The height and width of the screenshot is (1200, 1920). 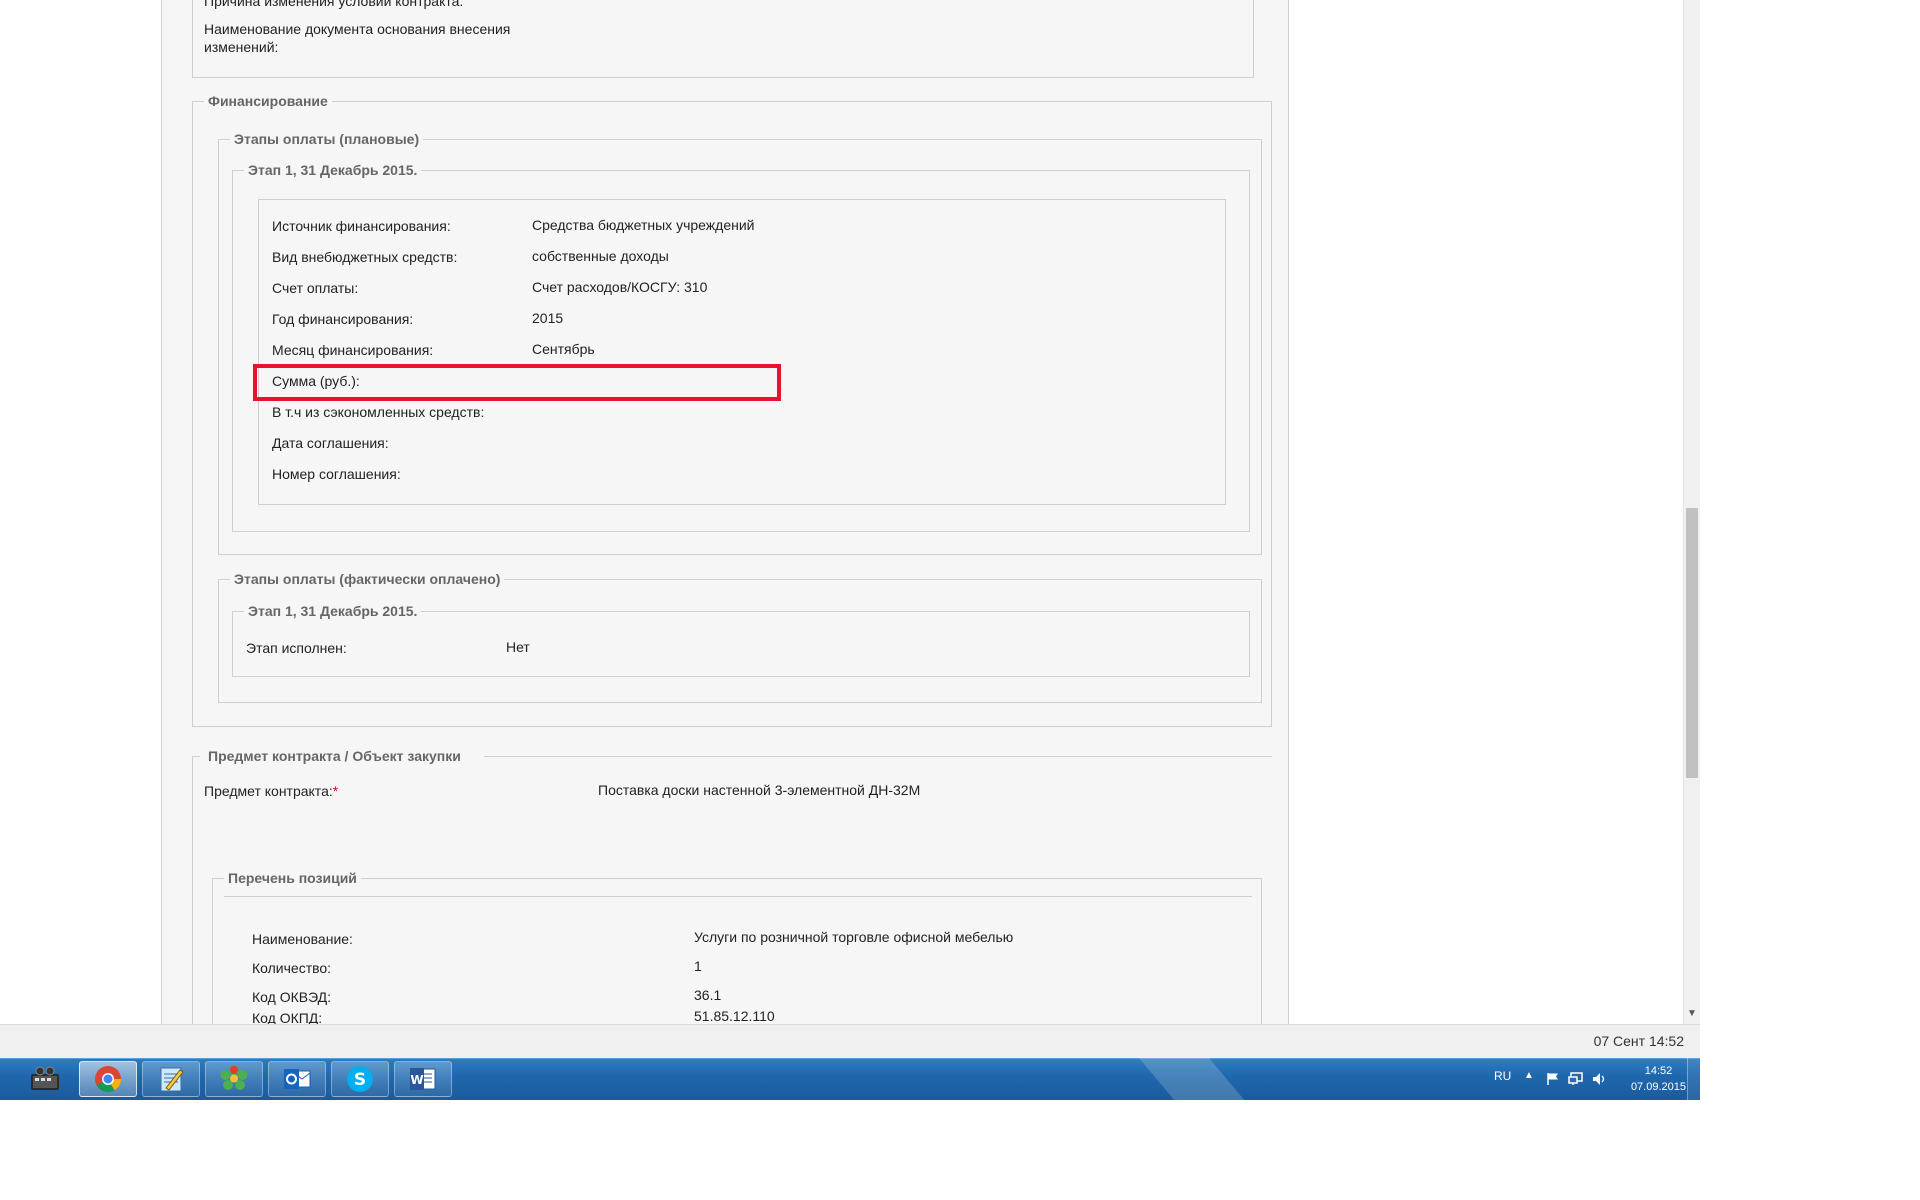 I want to click on stage-done-label: Этап исполнен:, so click(x=296, y=648).